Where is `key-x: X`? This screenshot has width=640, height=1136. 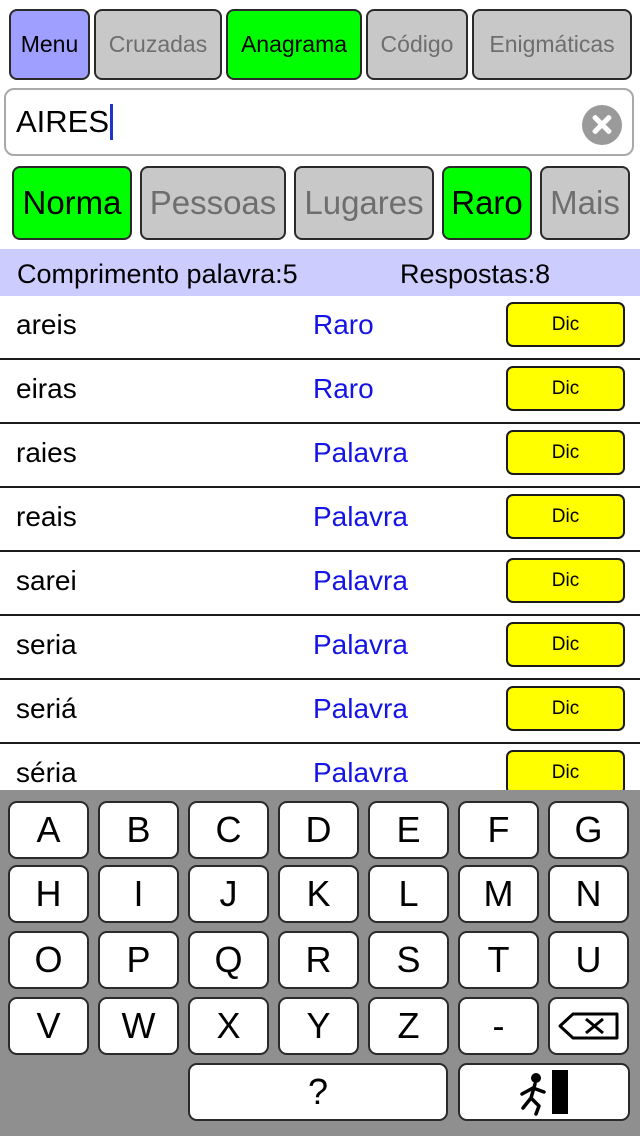
key-x: X is located at coordinates (228, 1026).